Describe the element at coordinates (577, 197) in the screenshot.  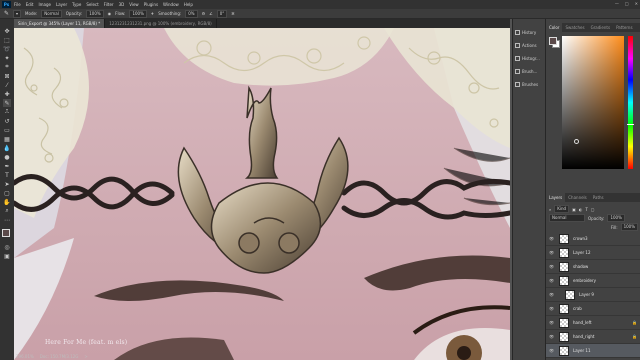
I see `tab-channels: Channels` at that location.